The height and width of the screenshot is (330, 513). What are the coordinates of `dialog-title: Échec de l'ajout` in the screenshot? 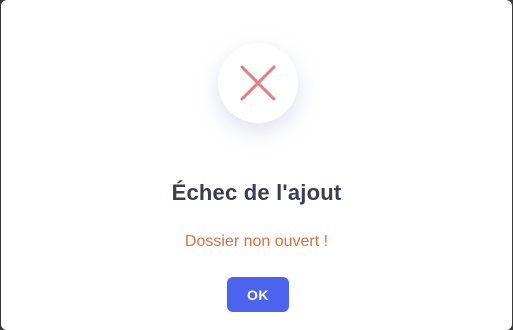 It's located at (256, 192).